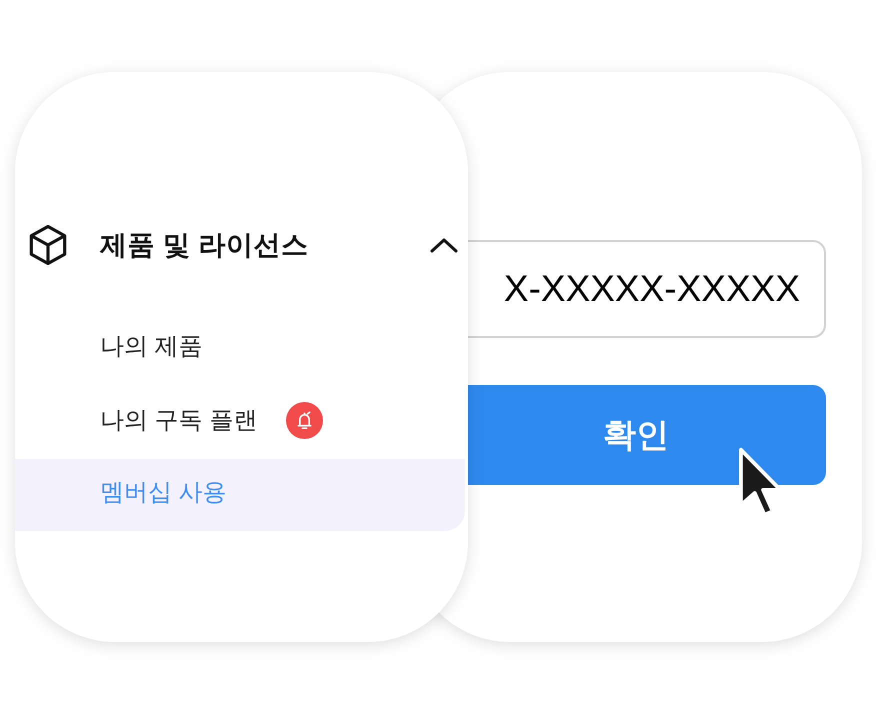  What do you see at coordinates (48, 245) in the screenshot?
I see `cube-icon` at bounding box center [48, 245].